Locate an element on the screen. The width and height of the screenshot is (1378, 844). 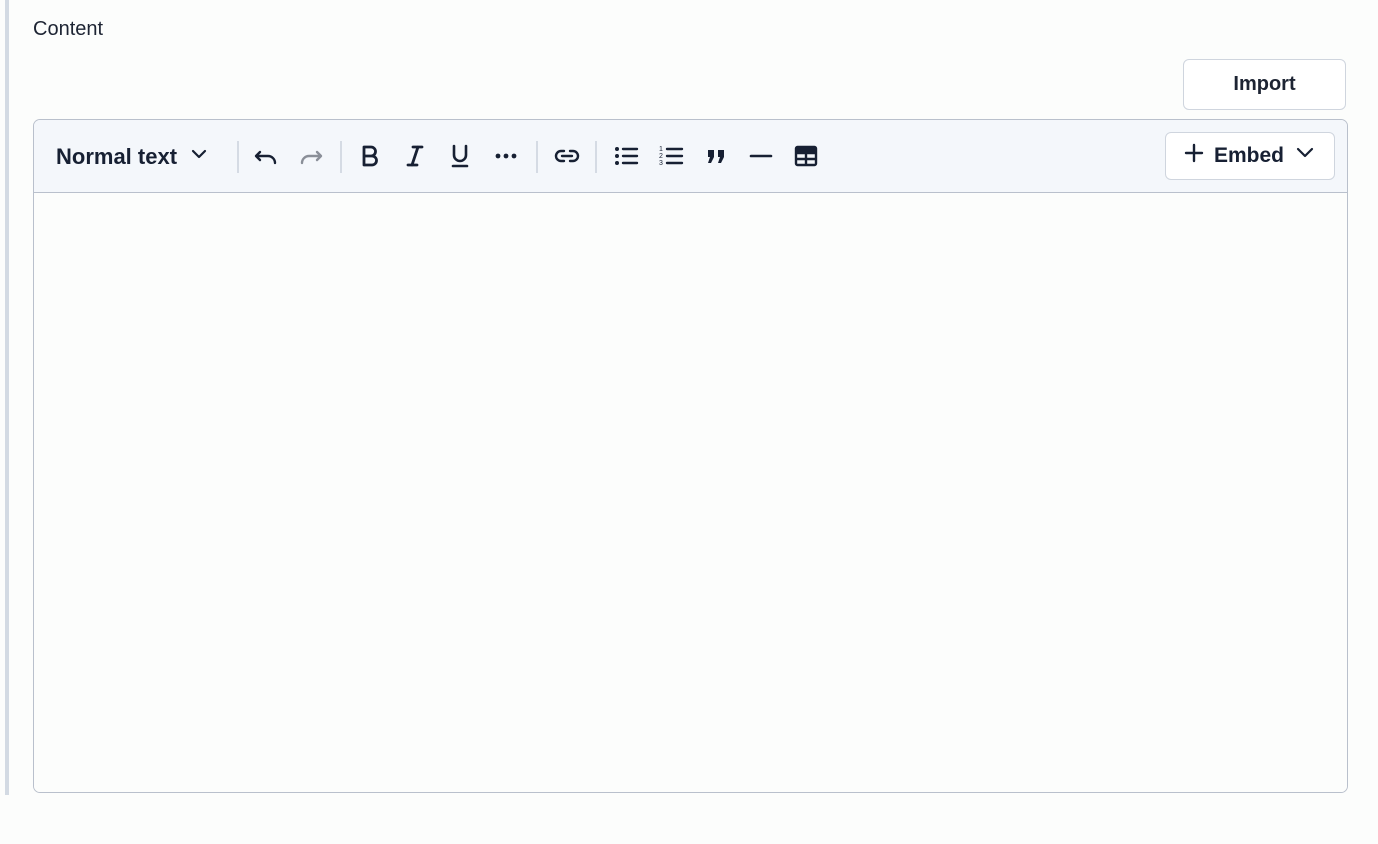
link-icon is located at coordinates (567, 156).